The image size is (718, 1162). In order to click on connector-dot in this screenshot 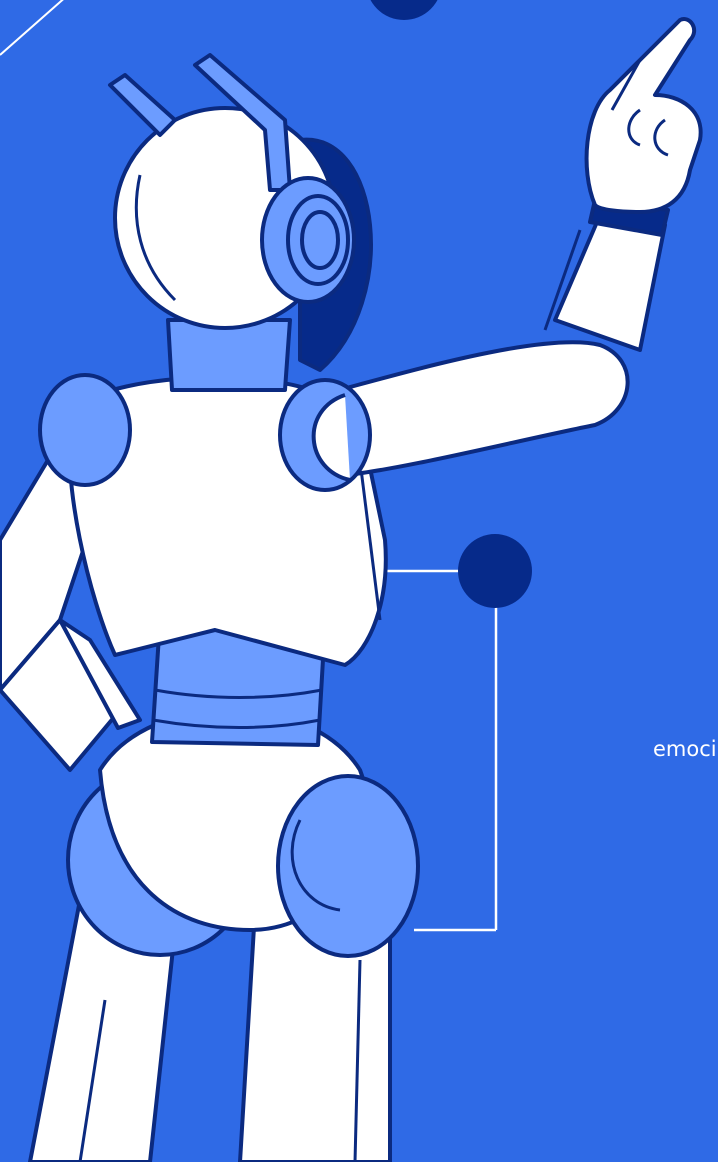, I will do `click(495, 571)`.